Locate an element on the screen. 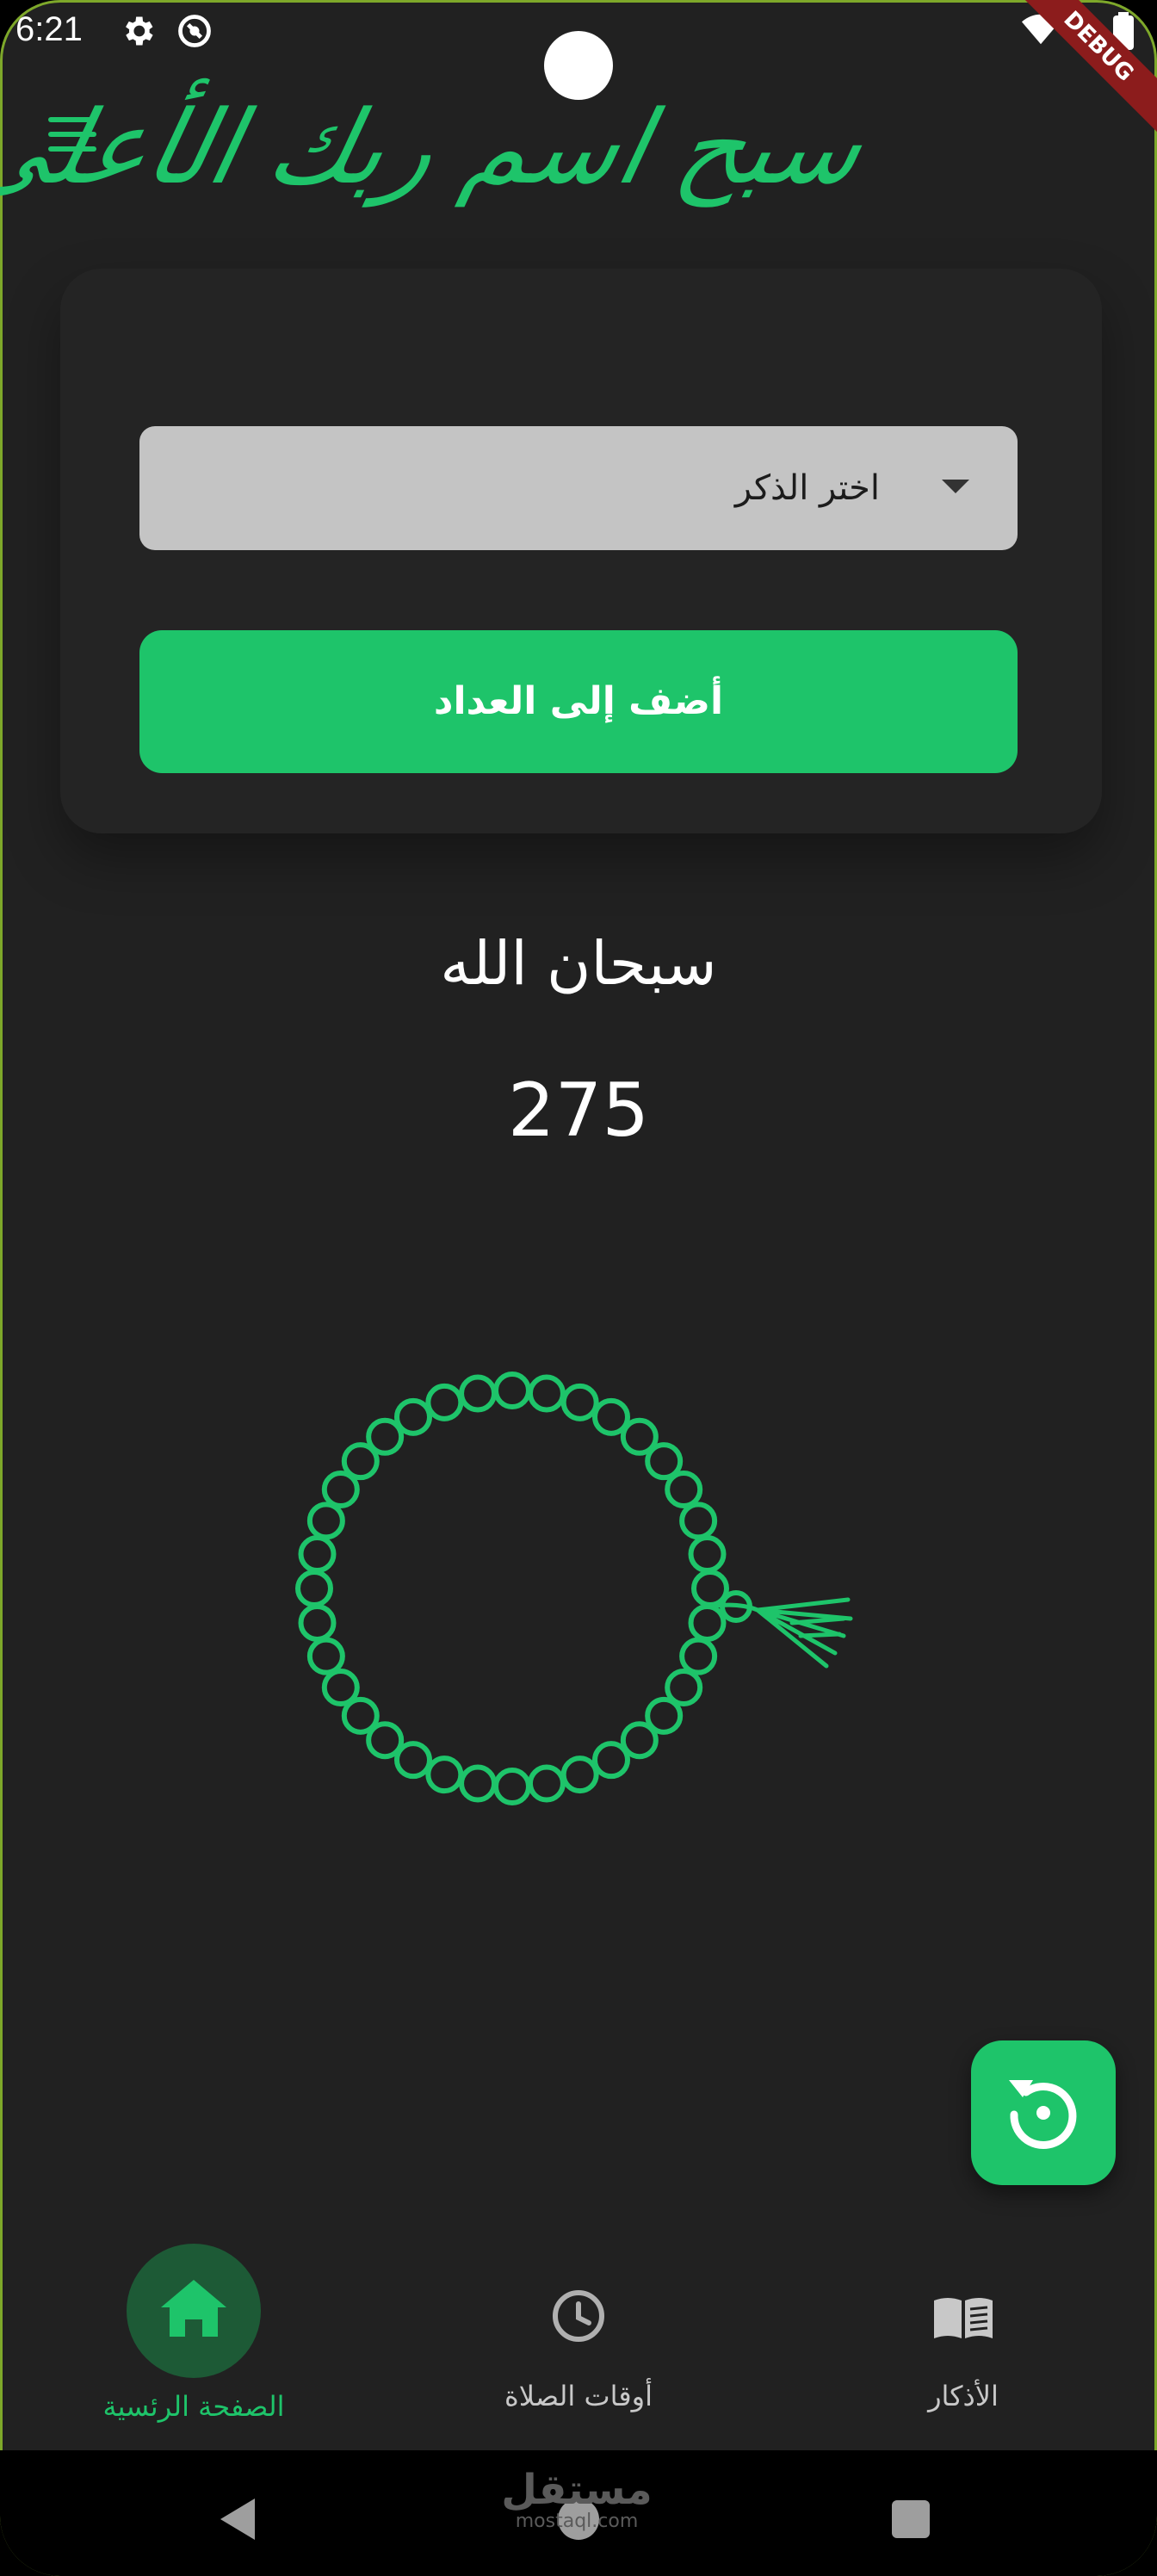 This screenshot has width=1157, height=2576. clock-icon is located at coordinates (579, 2316).